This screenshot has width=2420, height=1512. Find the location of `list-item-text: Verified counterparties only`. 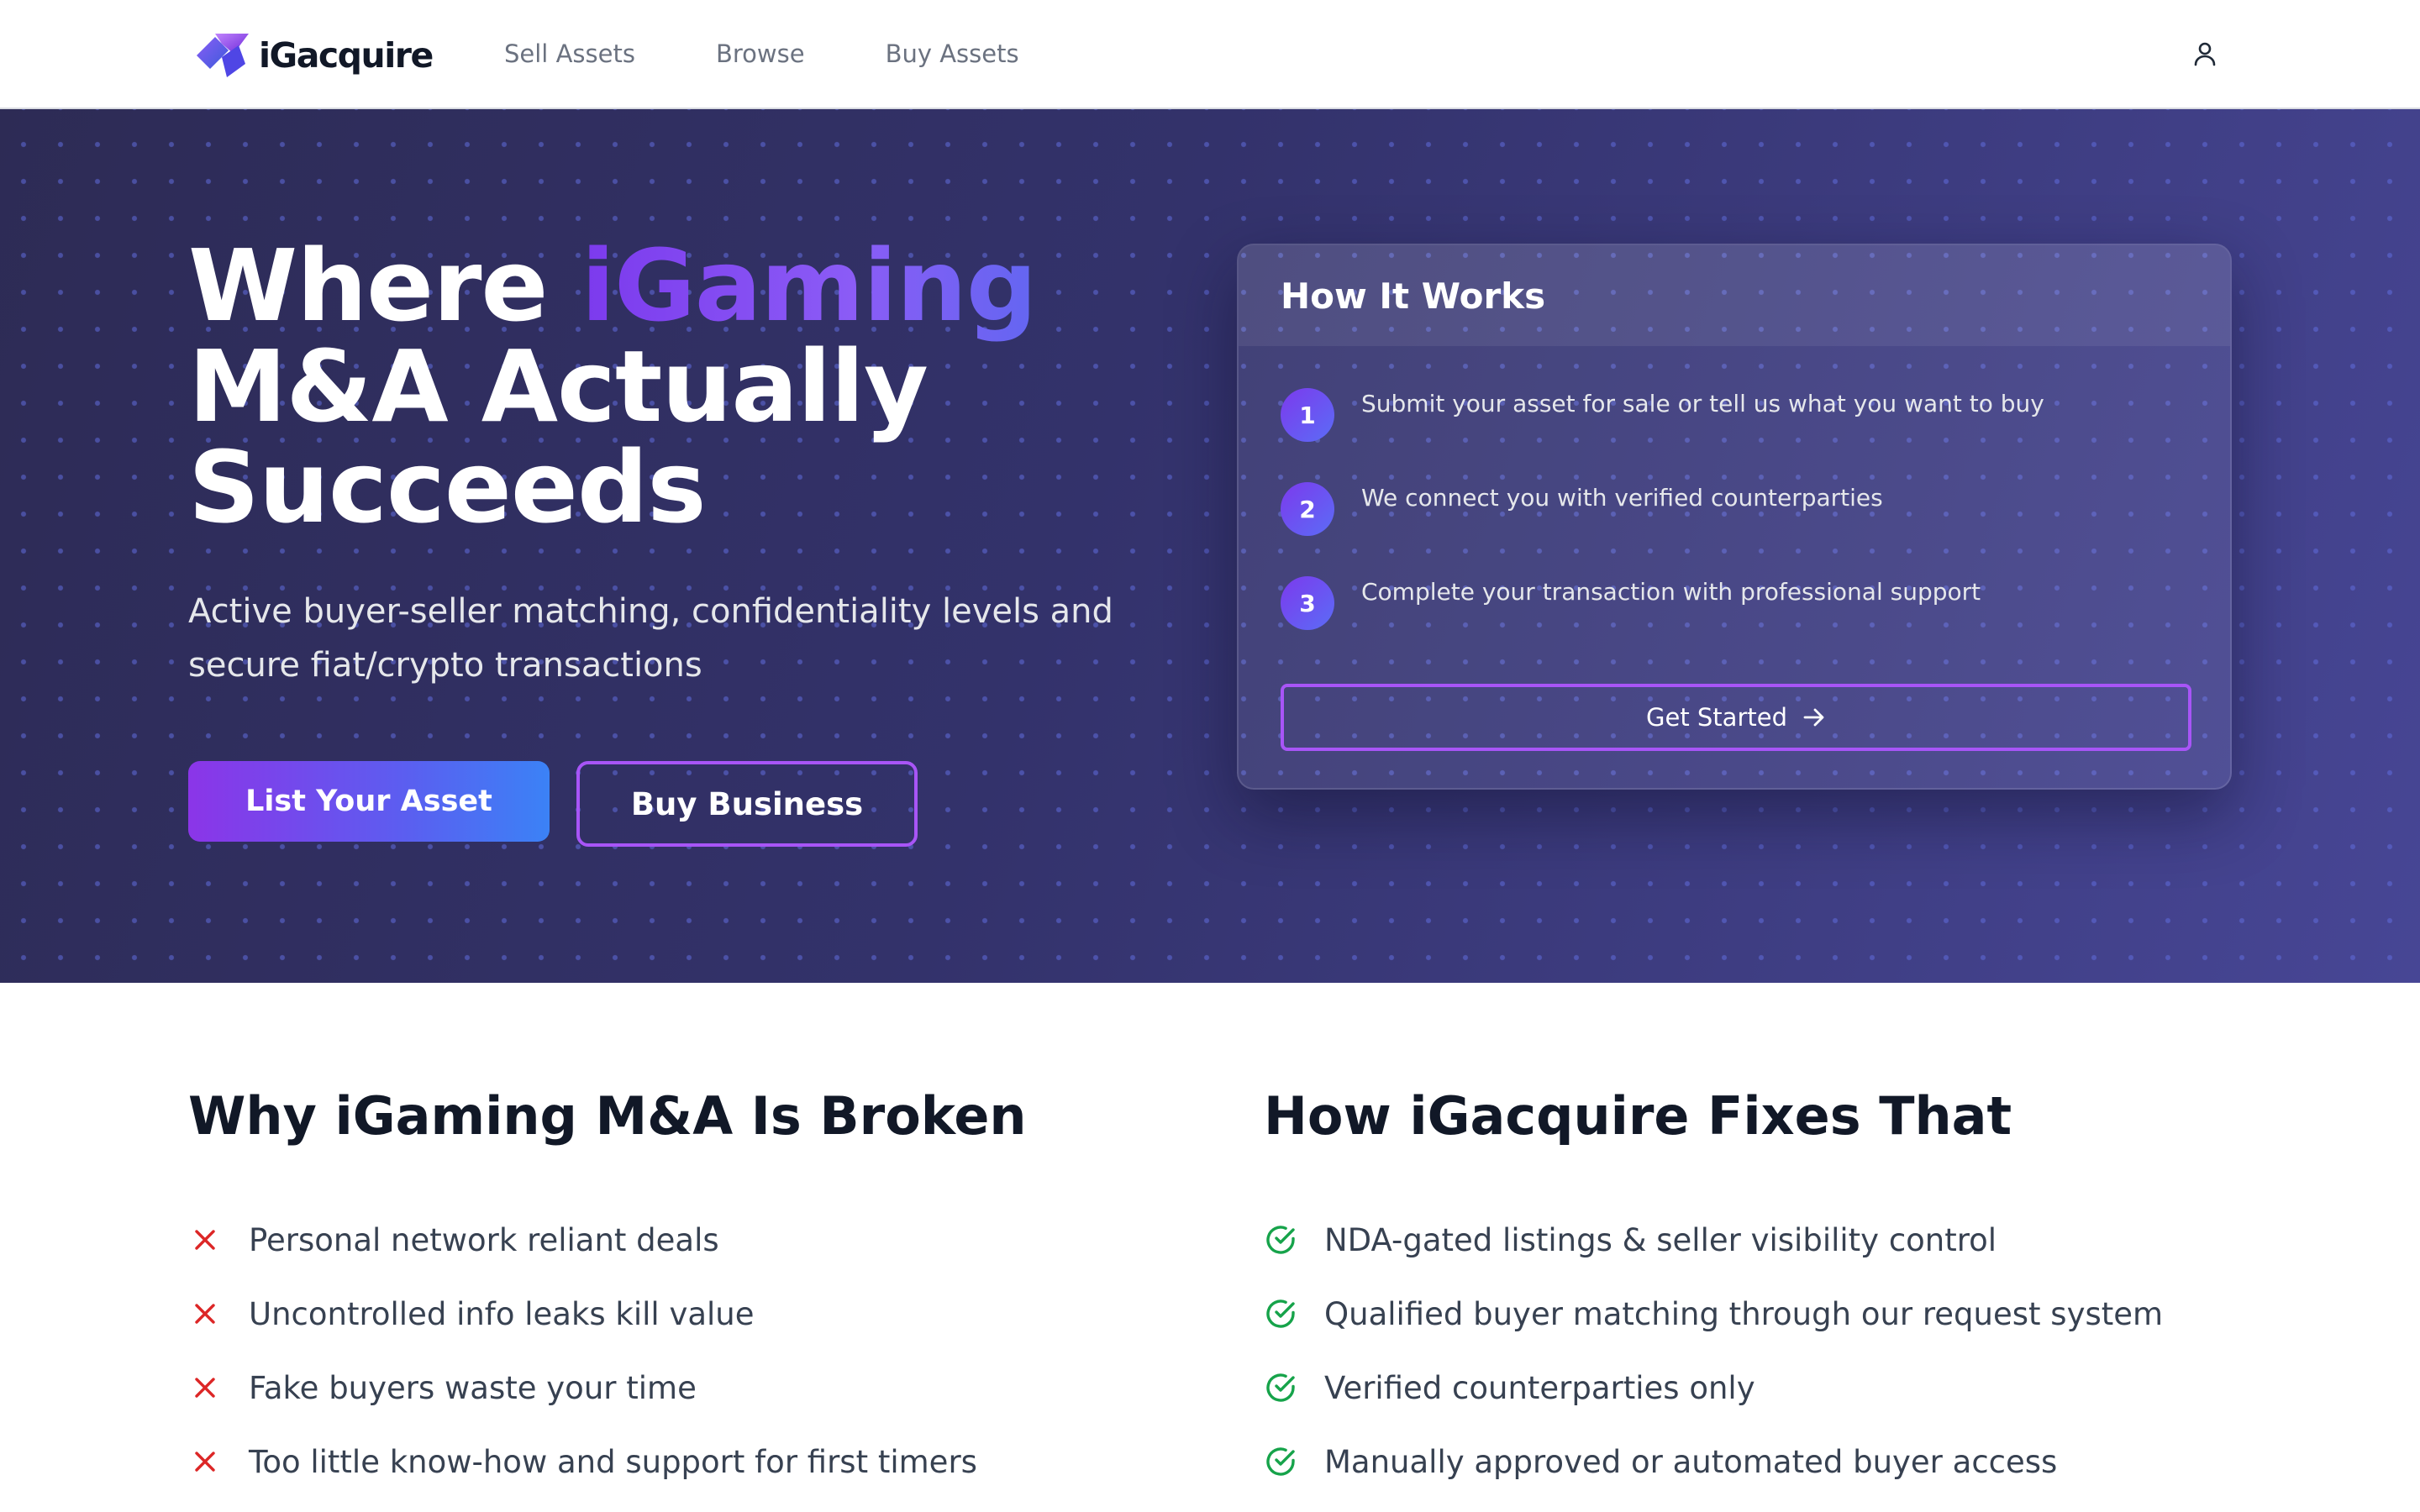

list-item-text: Verified counterparties only is located at coordinates (1539, 1387).